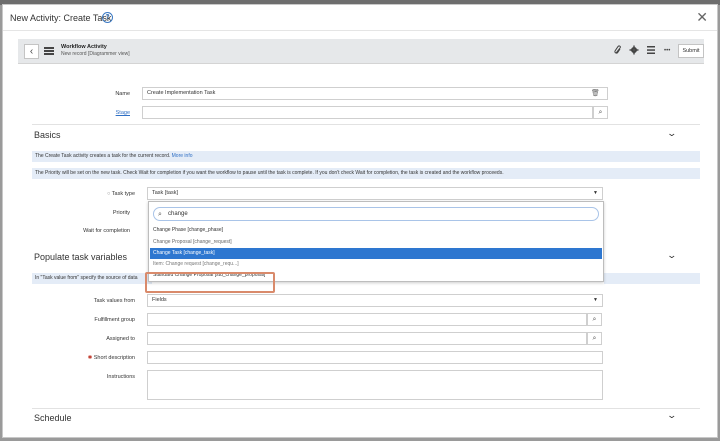 Image resolution: width=720 pixels, height=441 pixels. I want to click on stage-field, so click(367, 112).